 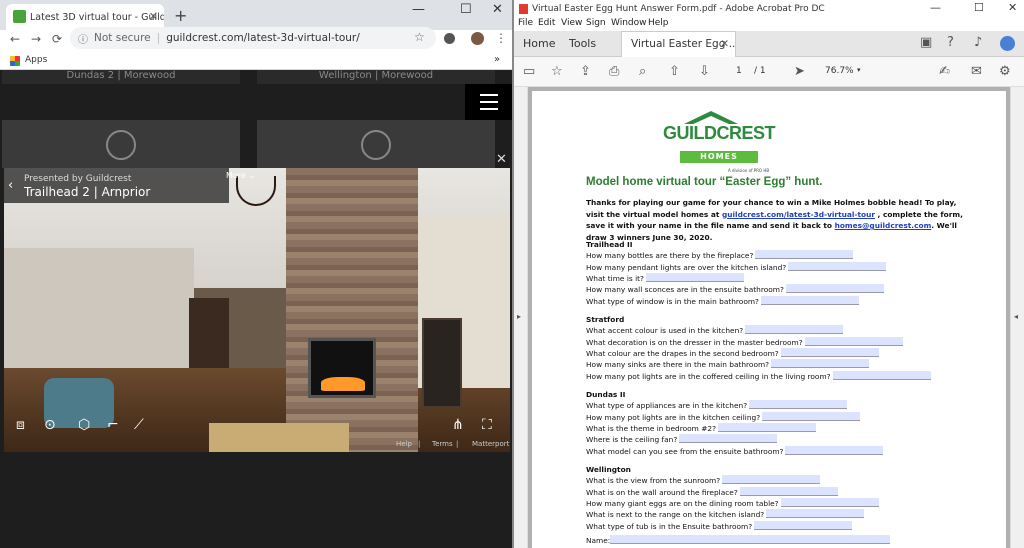 I want to click on share-icon: ⋔, so click(x=458, y=425).